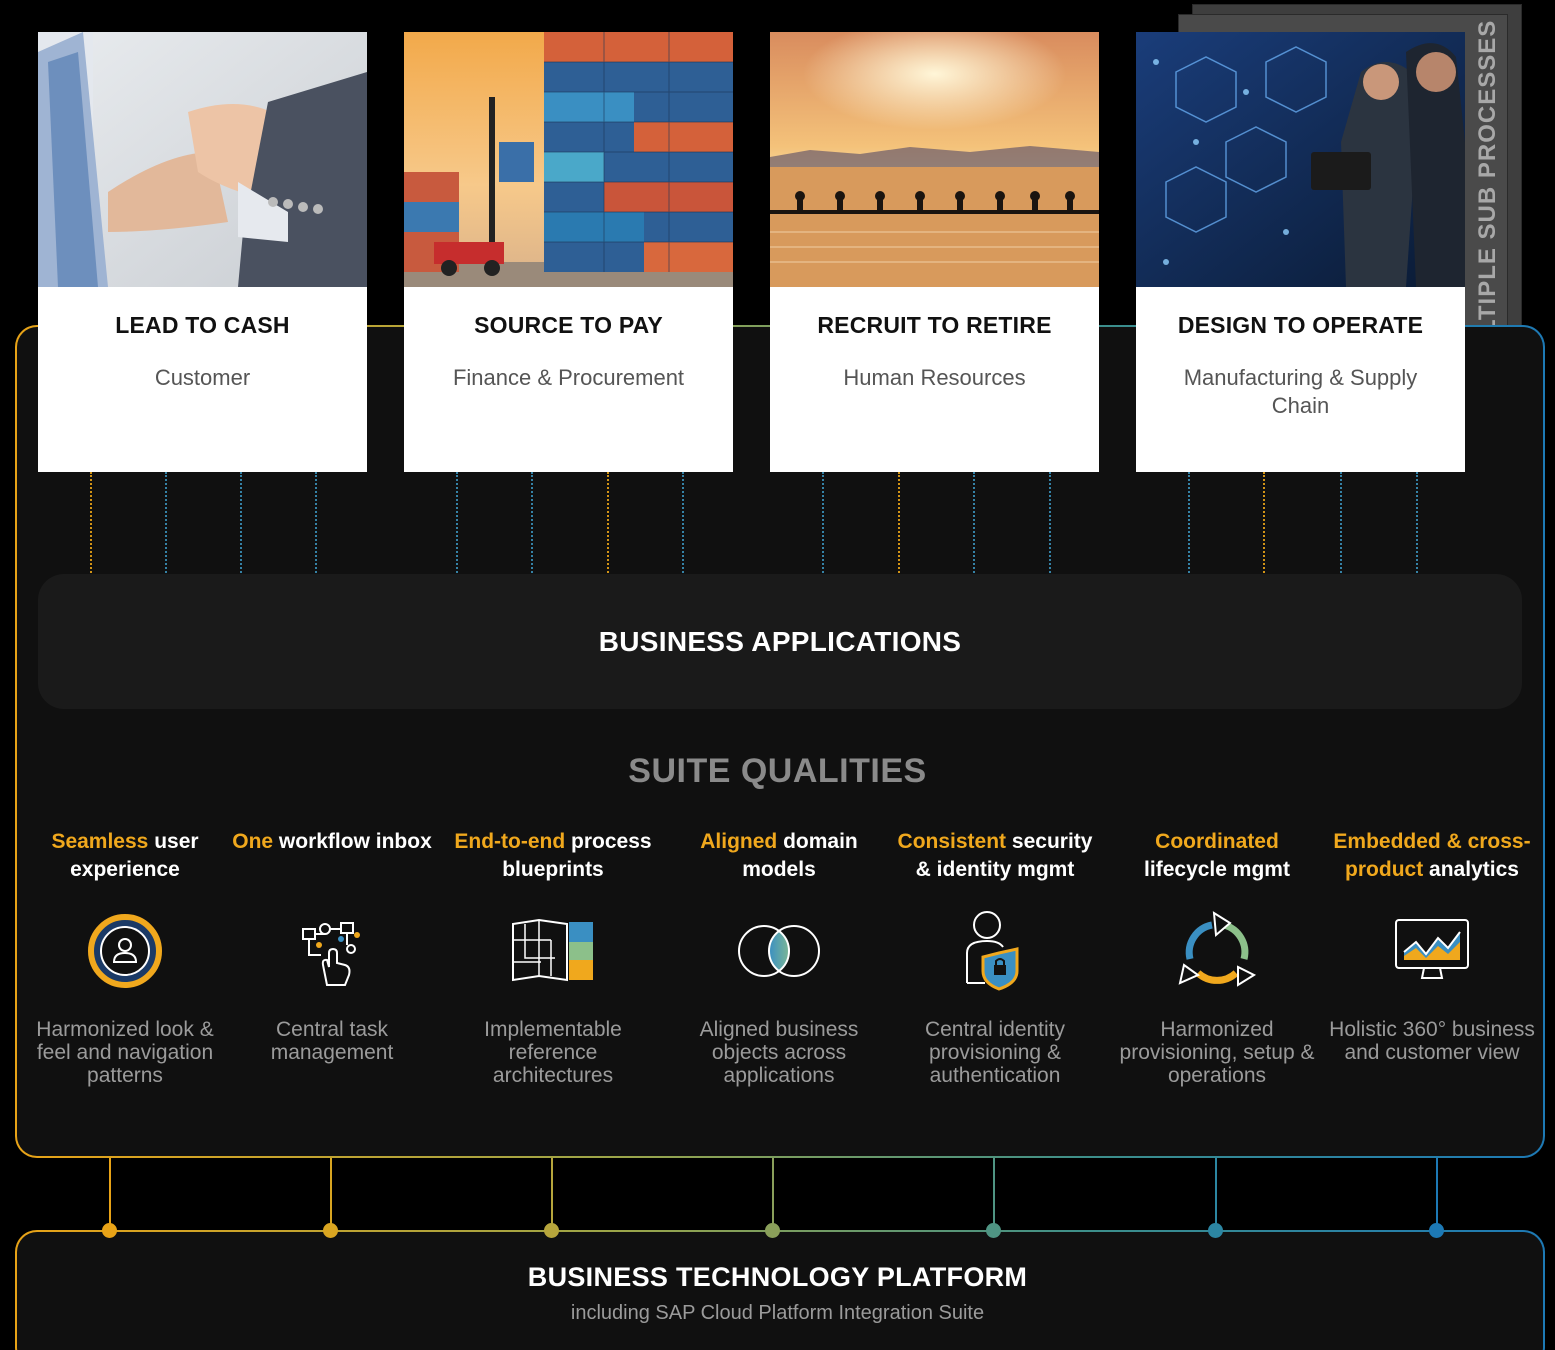 This screenshot has width=1555, height=1350. I want to click on process-card-source-to-pay: SOURCE TO PAY Finance & Procurement, so click(568, 252).